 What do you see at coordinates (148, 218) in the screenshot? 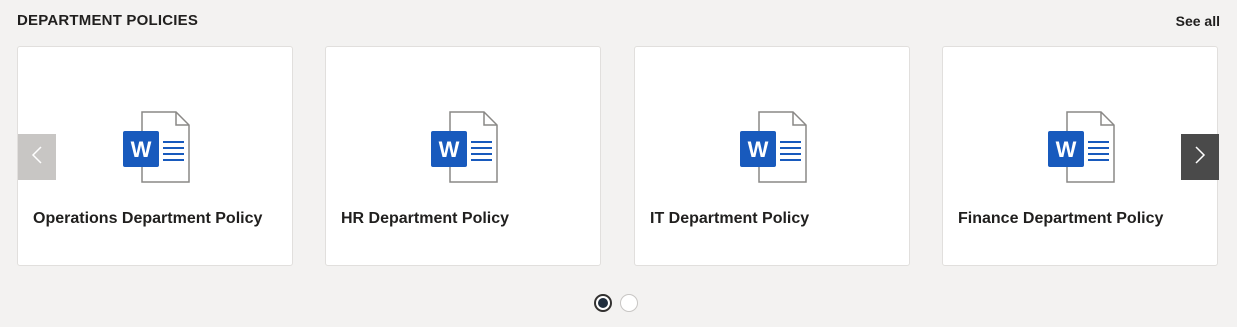
I see `card-title: Operations Department Policy` at bounding box center [148, 218].